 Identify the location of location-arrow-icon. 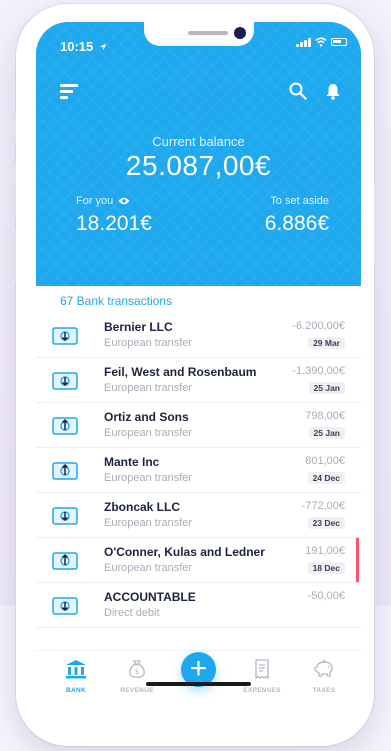
(103, 47).